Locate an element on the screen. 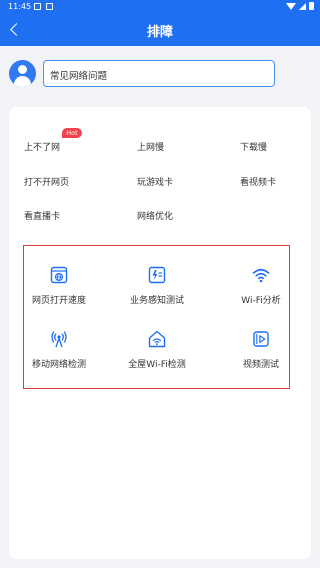 The height and width of the screenshot is (568, 320). signal-icon is located at coordinates (302, 6).